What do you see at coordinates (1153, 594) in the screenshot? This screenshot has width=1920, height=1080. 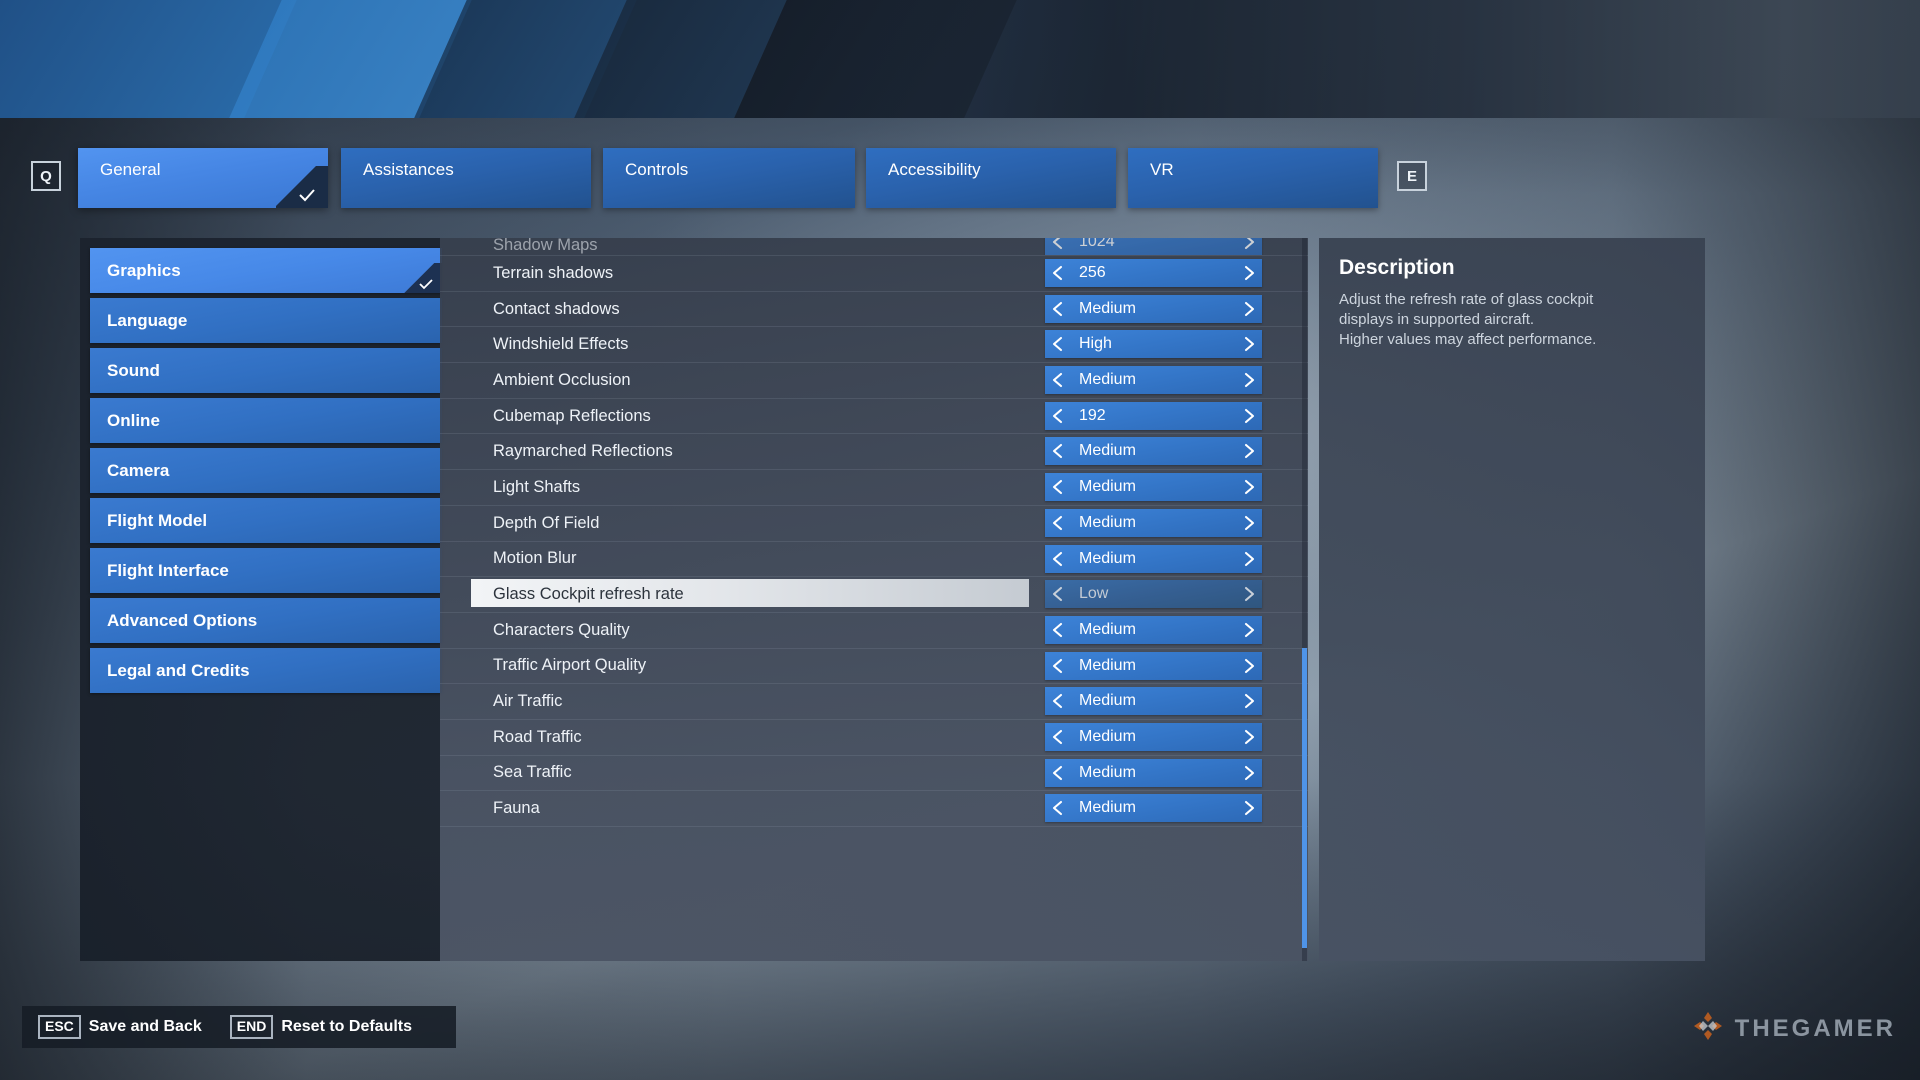 I see `value-selector: Low` at bounding box center [1153, 594].